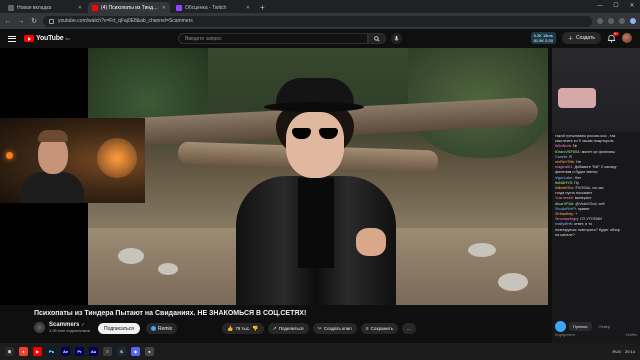  I want to click on subscribe-button: Подписаться, so click(119, 328).